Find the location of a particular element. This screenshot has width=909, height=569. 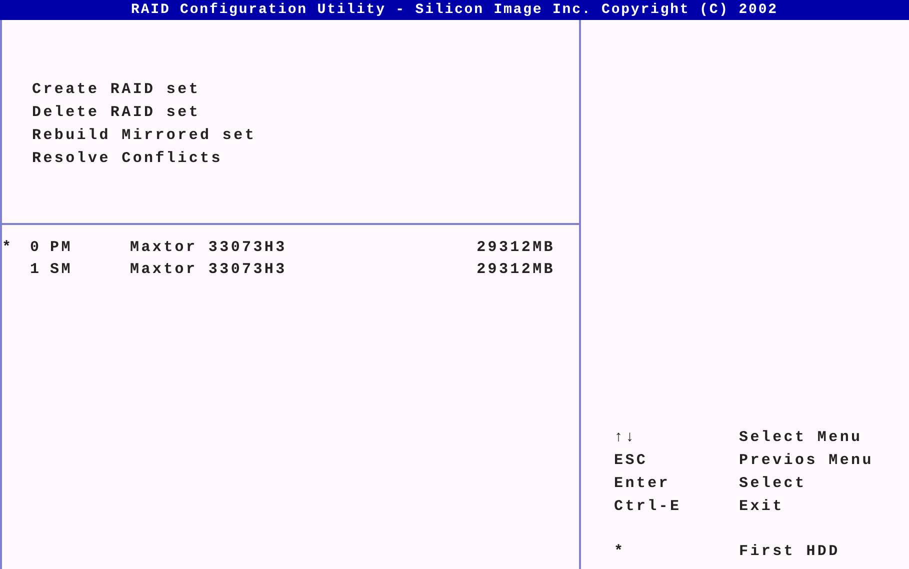

menu-item: Delete RAID set is located at coordinates (116, 112).